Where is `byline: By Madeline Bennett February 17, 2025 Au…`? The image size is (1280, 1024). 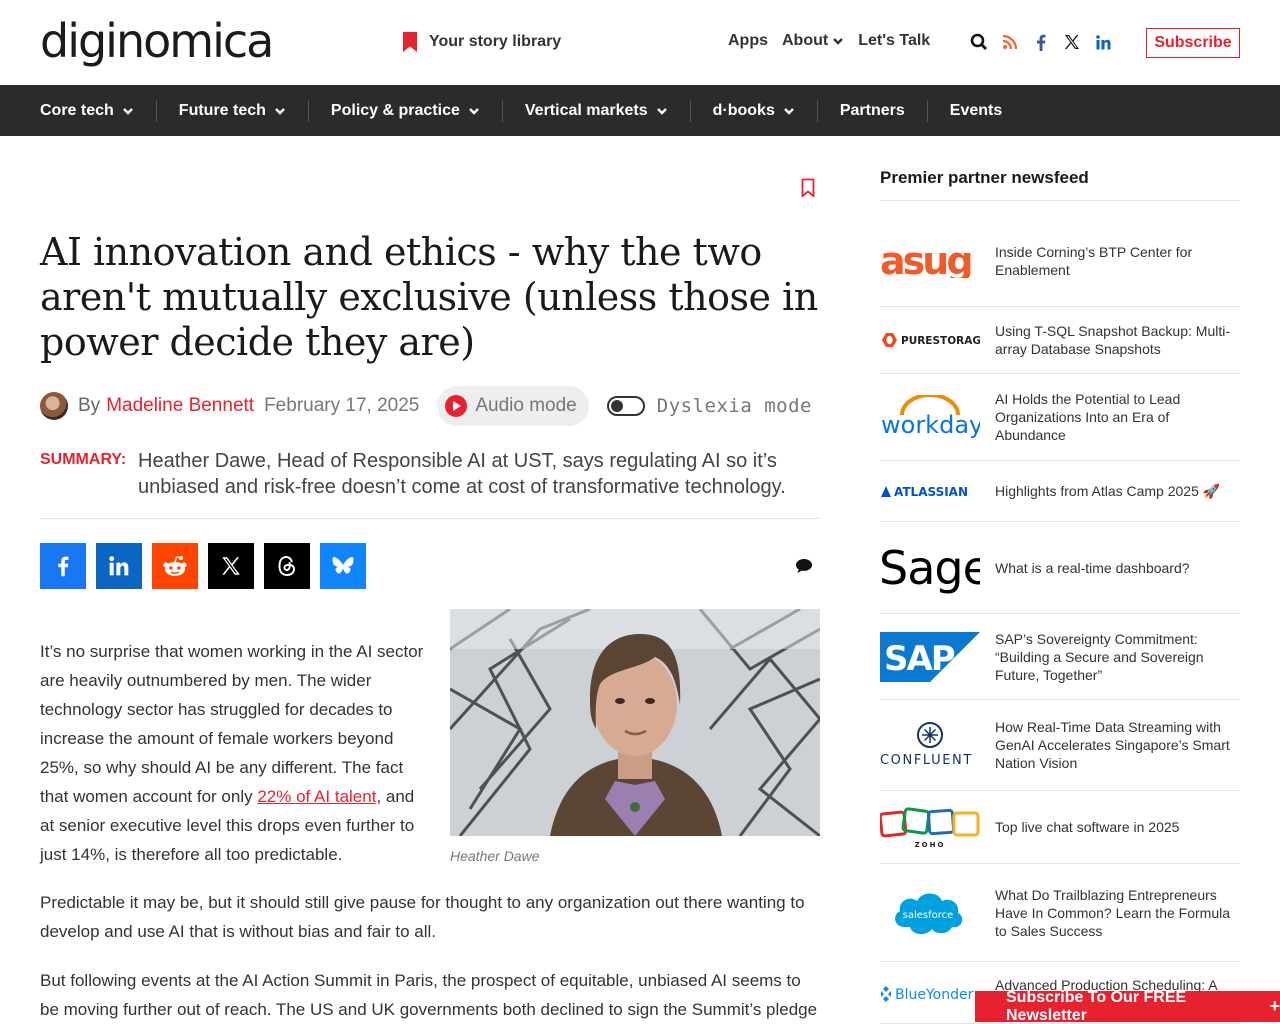
byline: By Madeline Bennett February 17, 2025 Au… is located at coordinates (426, 406).